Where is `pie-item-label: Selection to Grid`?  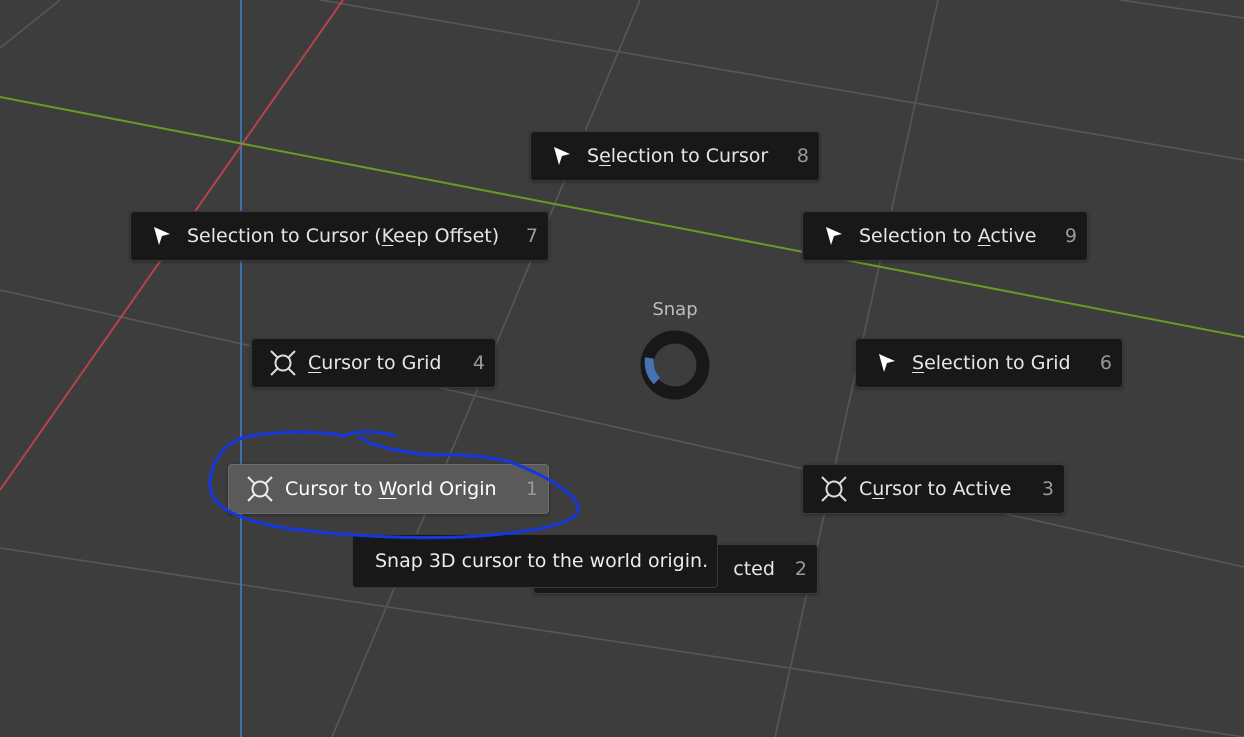 pie-item-label: Selection to Grid is located at coordinates (991, 363).